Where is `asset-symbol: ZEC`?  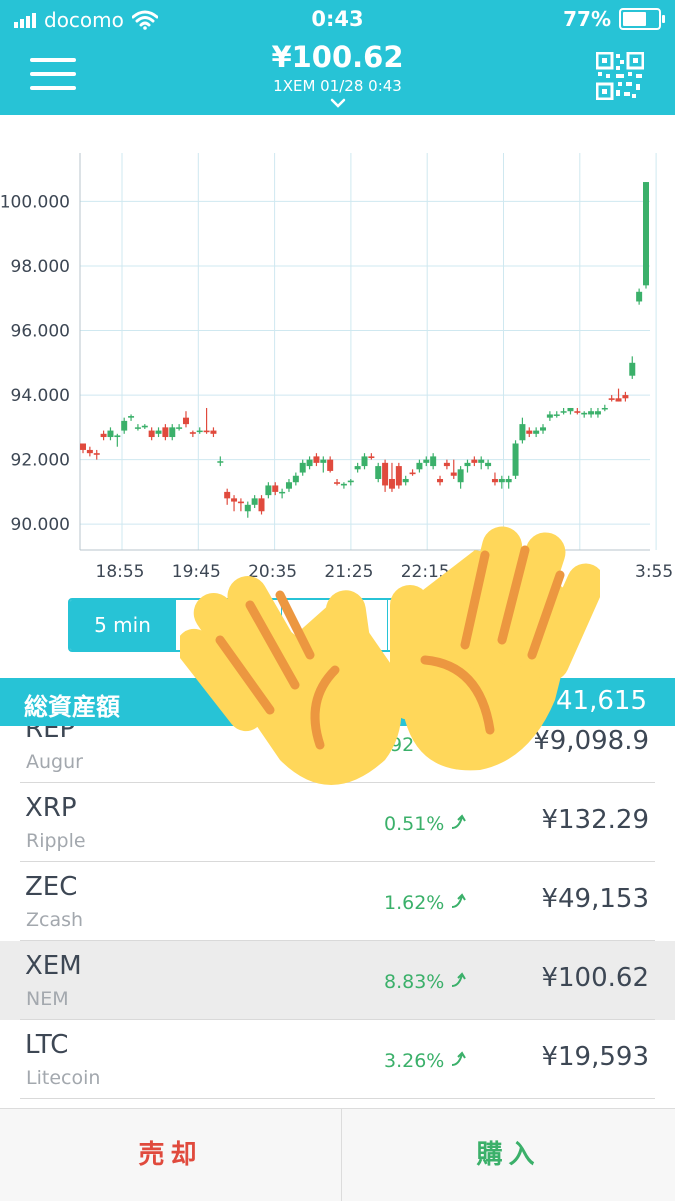
asset-symbol: ZEC is located at coordinates (51, 887).